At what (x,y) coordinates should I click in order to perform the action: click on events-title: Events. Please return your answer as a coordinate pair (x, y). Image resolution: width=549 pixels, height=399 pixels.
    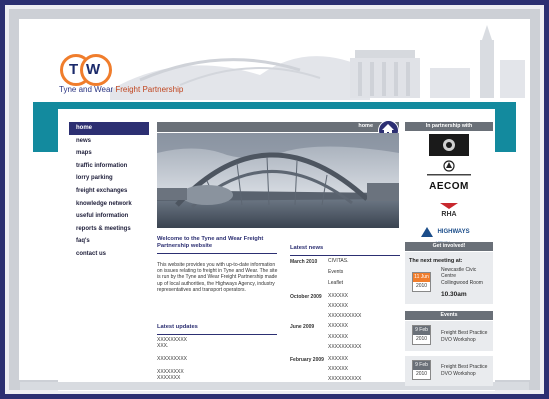
    Looking at the image, I should click on (449, 315).